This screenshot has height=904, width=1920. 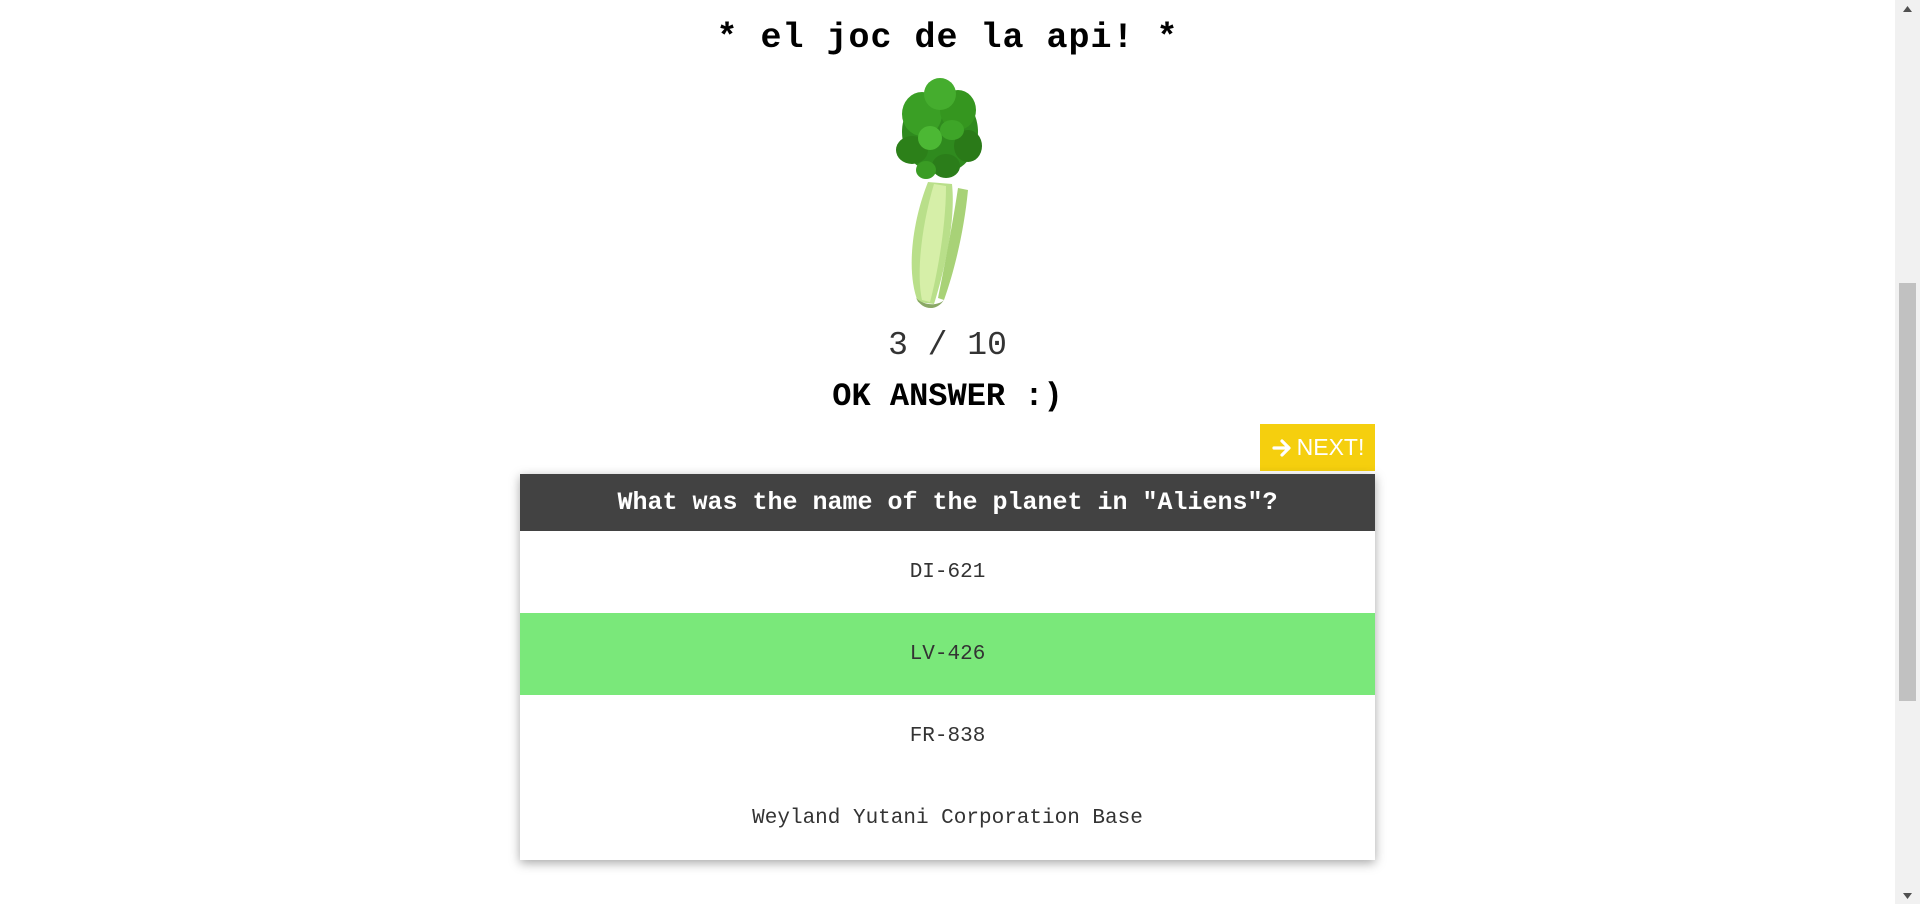 I want to click on next-button: NEXT!, so click(x=1317, y=447).